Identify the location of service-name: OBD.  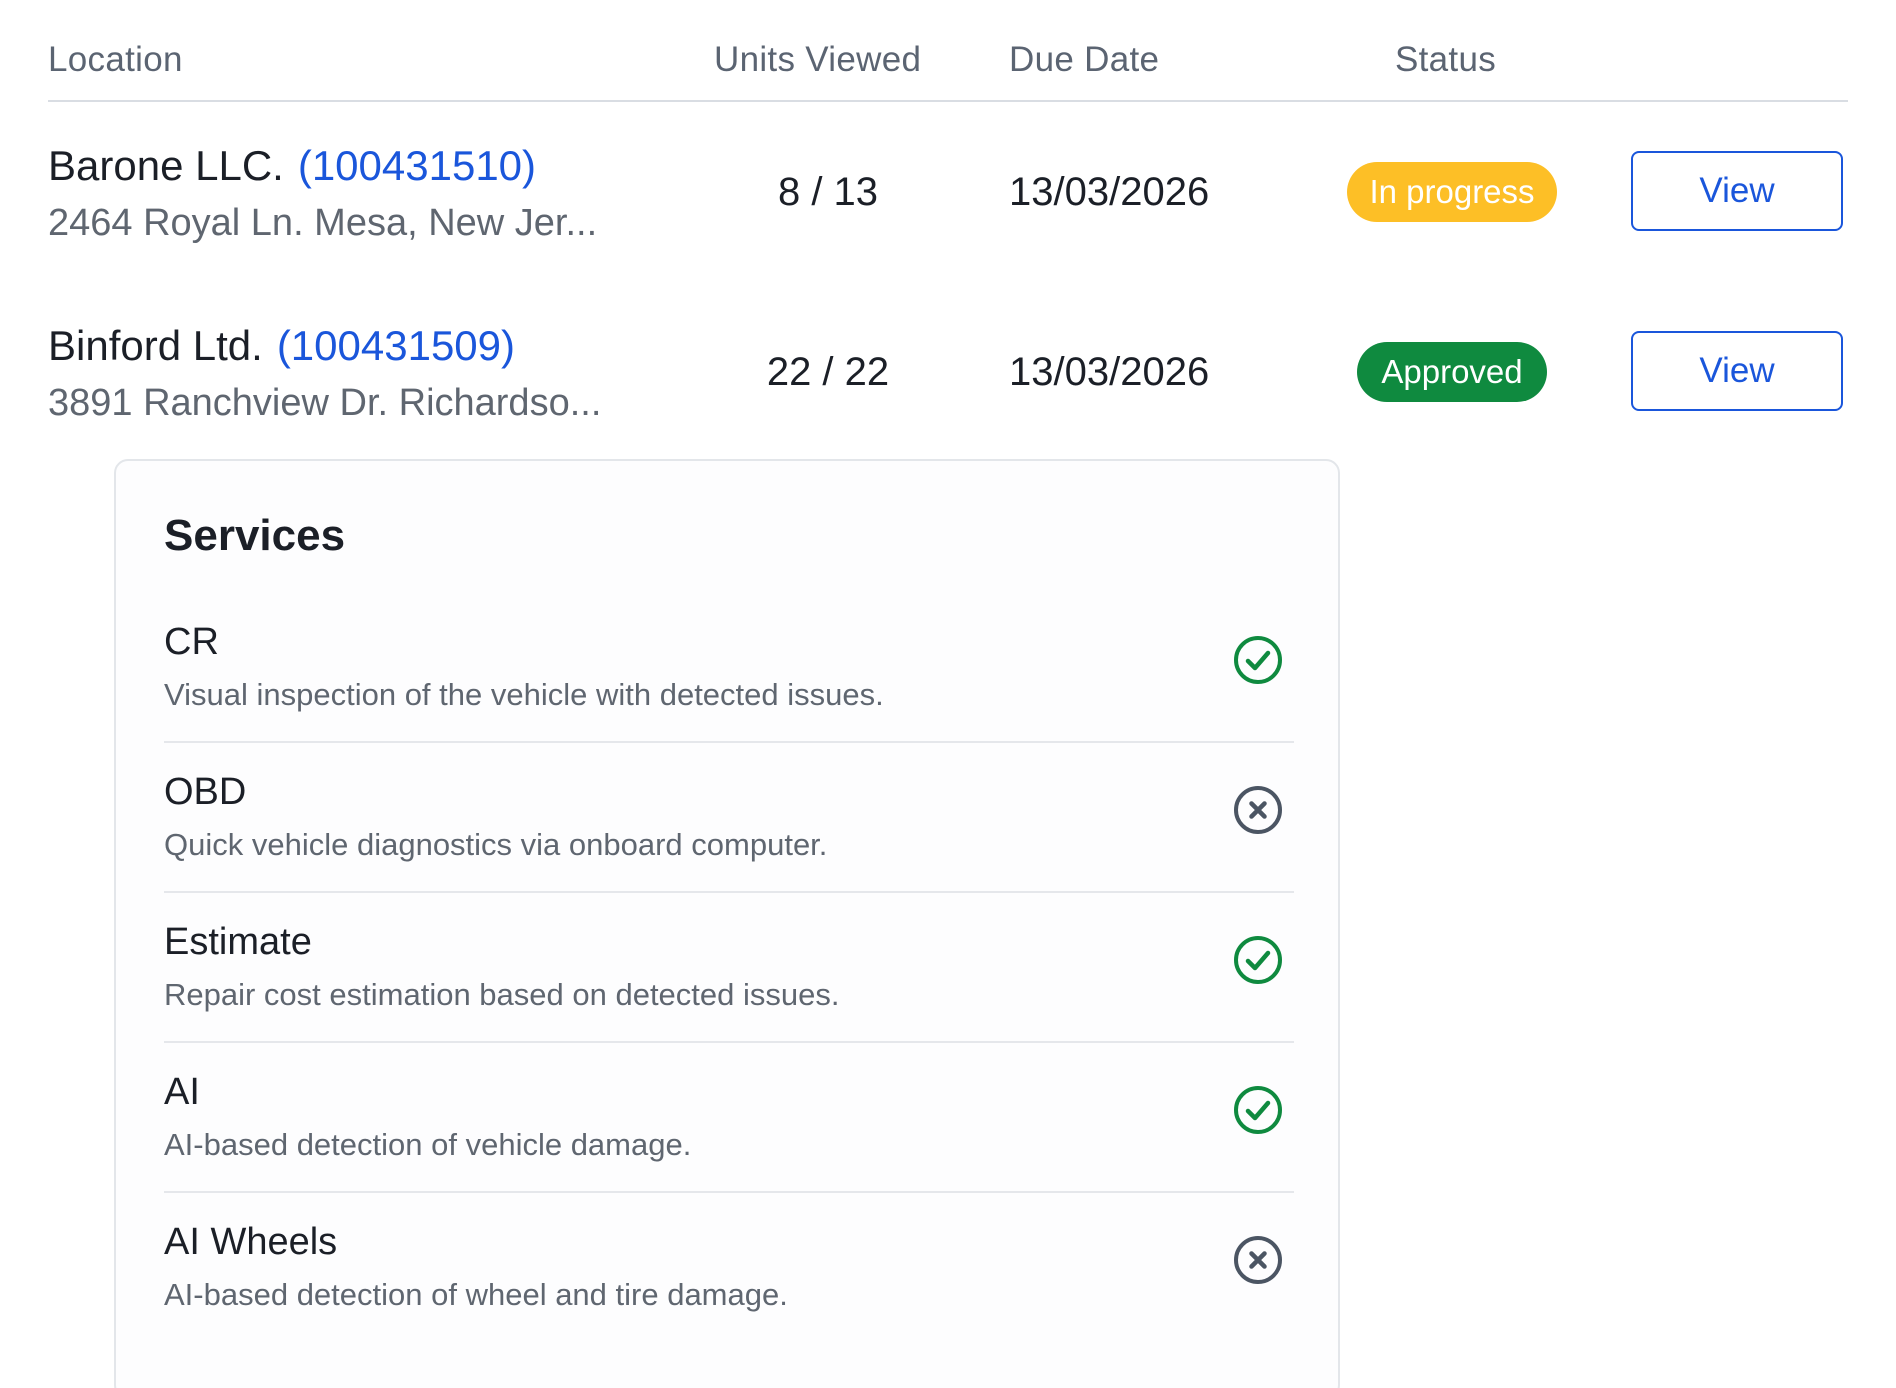
(205, 792).